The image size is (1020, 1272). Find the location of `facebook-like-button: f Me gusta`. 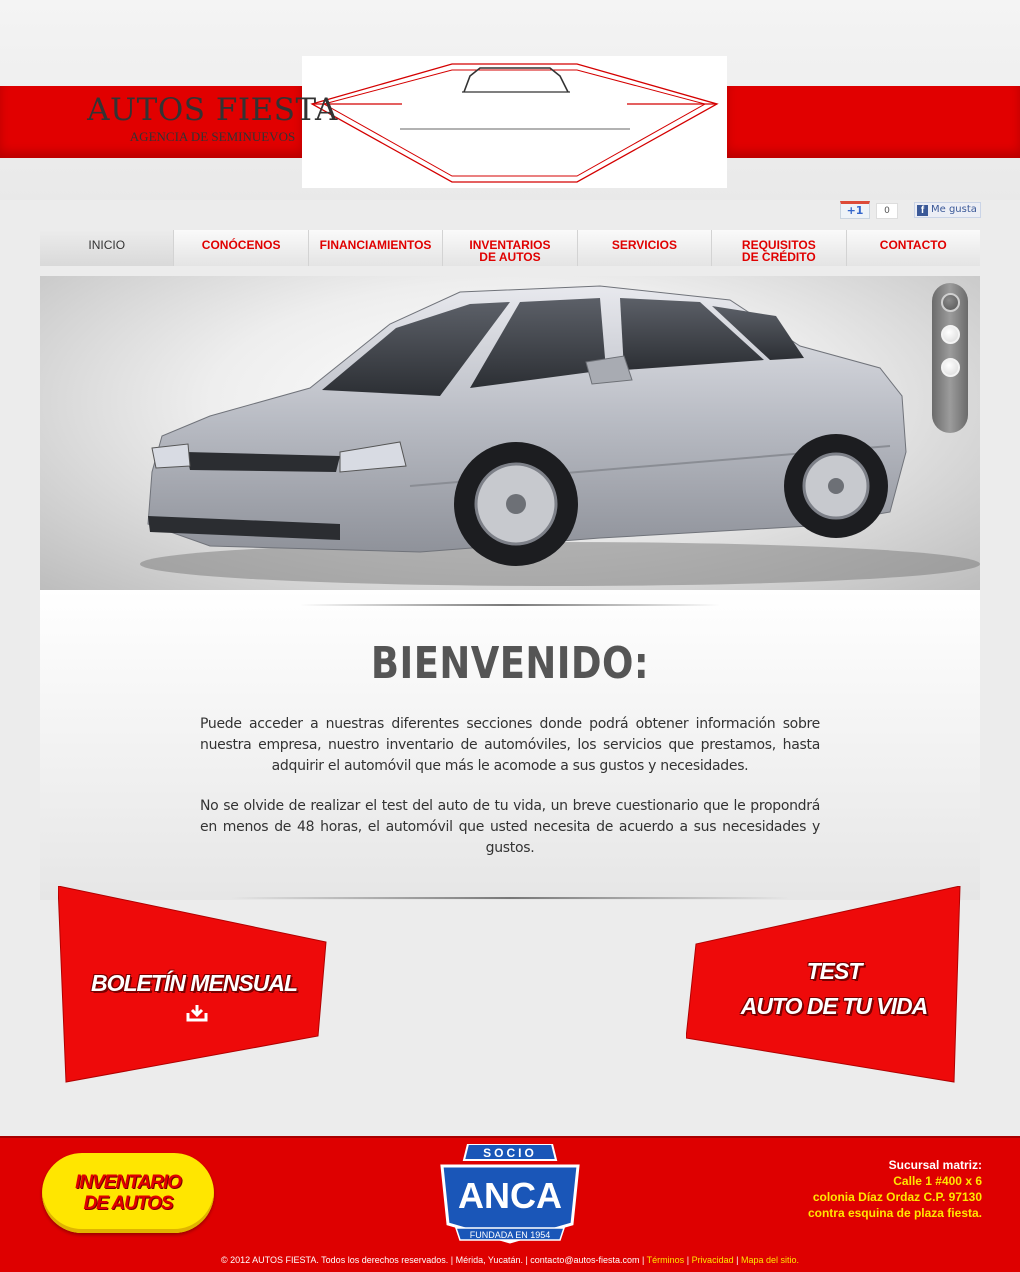

facebook-like-button: f Me gusta is located at coordinates (947, 210).